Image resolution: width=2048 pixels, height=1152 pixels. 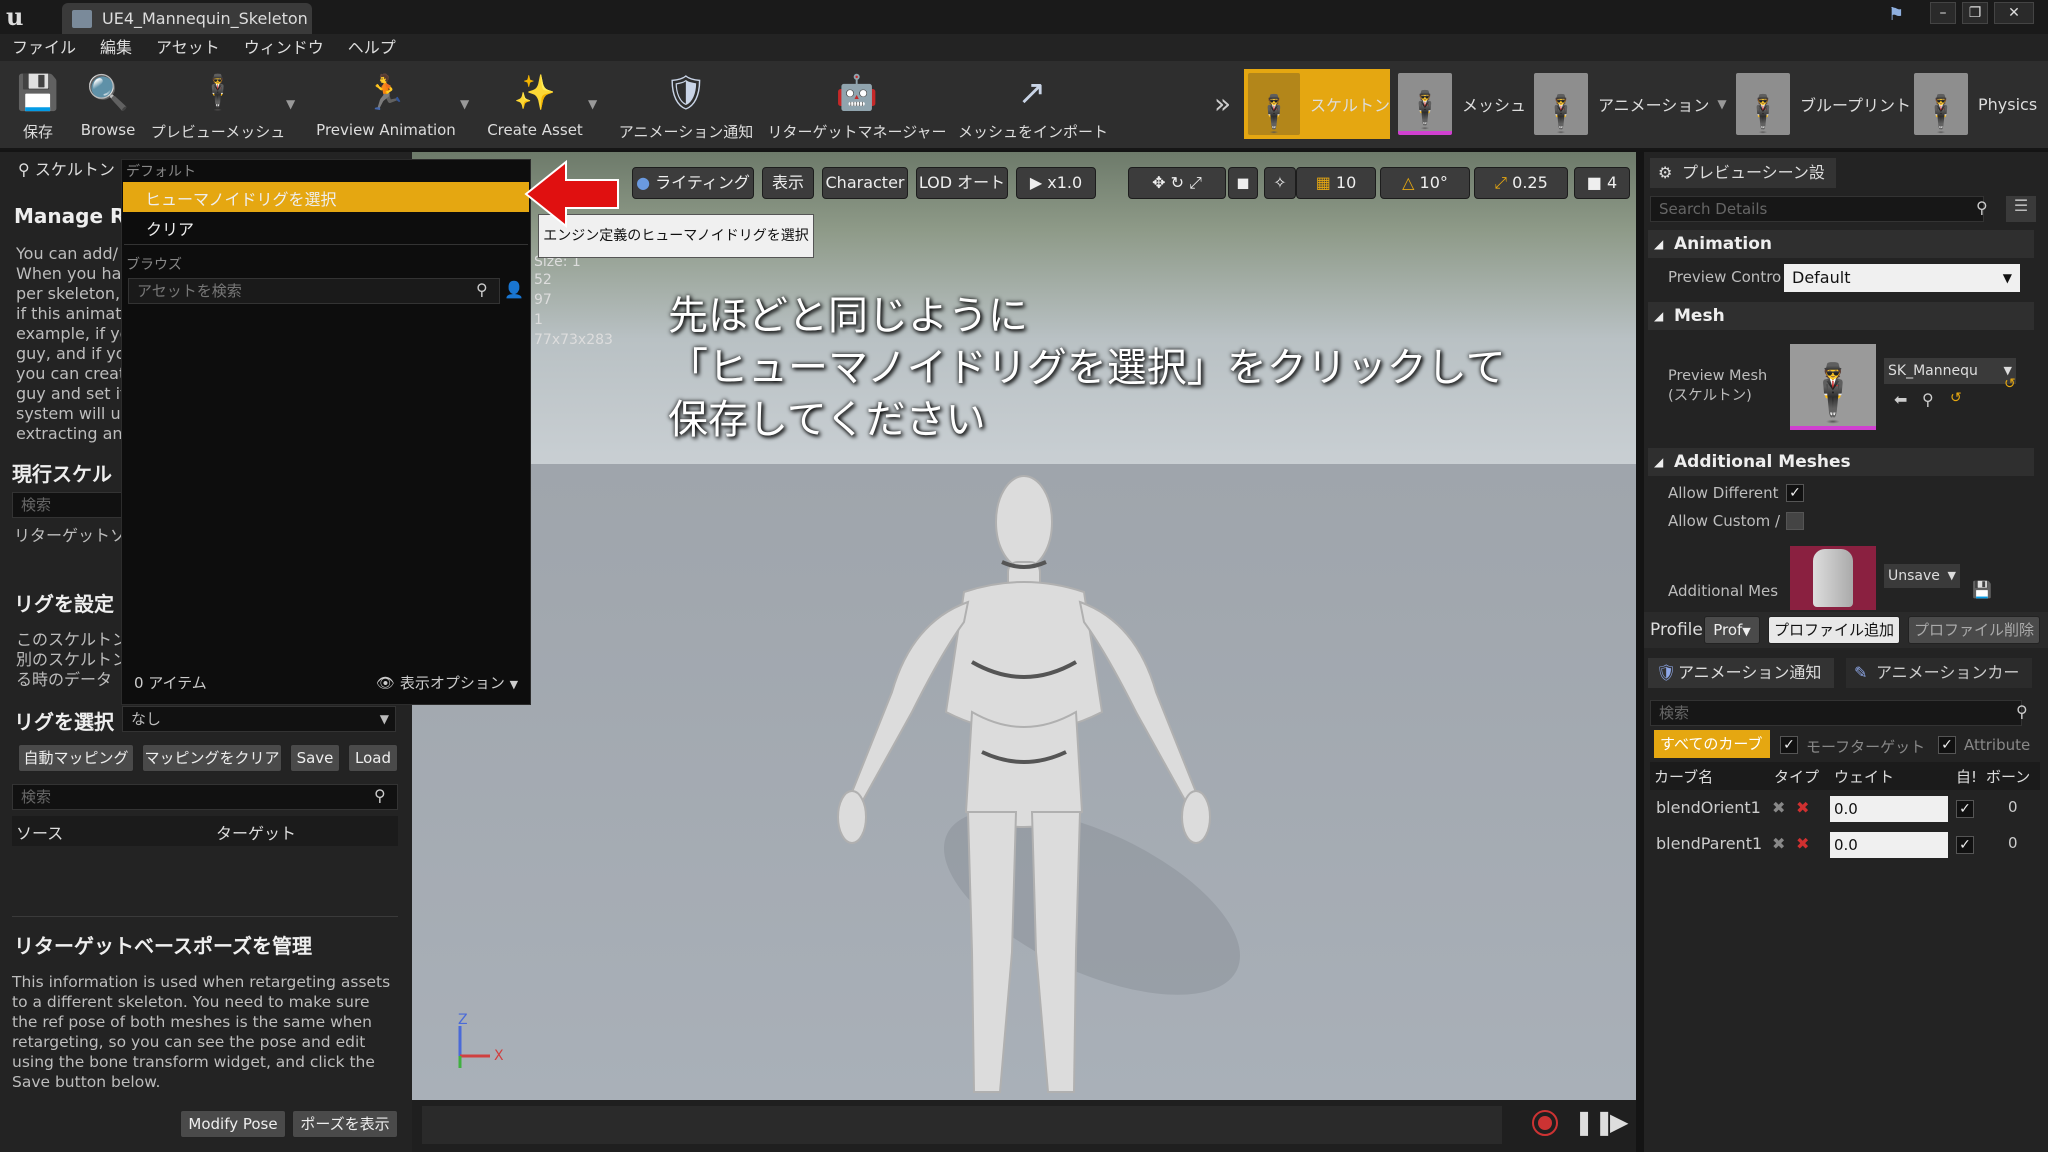 What do you see at coordinates (1732, 630) in the screenshot?
I see `profile-combo: Prof▼` at bounding box center [1732, 630].